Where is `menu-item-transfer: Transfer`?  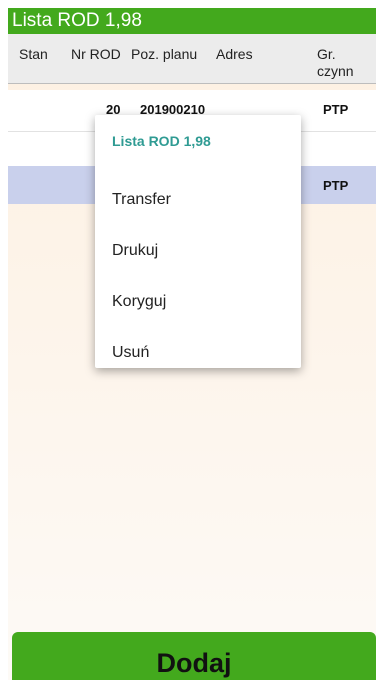
menu-item-transfer: Transfer is located at coordinates (198, 200).